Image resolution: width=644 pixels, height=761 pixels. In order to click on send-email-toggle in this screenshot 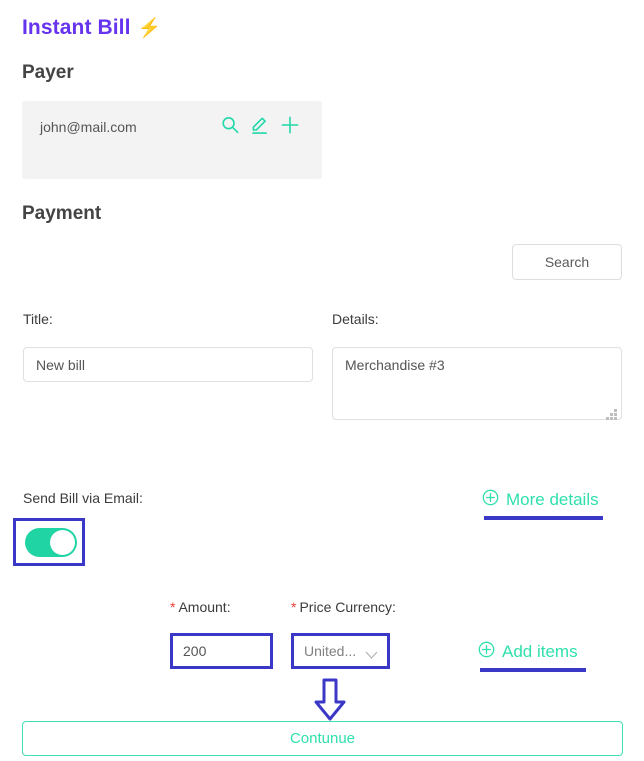, I will do `click(51, 542)`.